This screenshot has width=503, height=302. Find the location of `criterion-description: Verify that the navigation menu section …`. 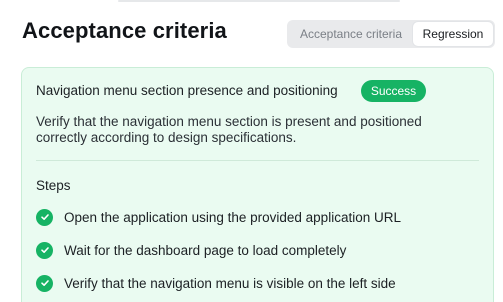

criterion-description: Verify that the navigation menu section … is located at coordinates (229, 129).